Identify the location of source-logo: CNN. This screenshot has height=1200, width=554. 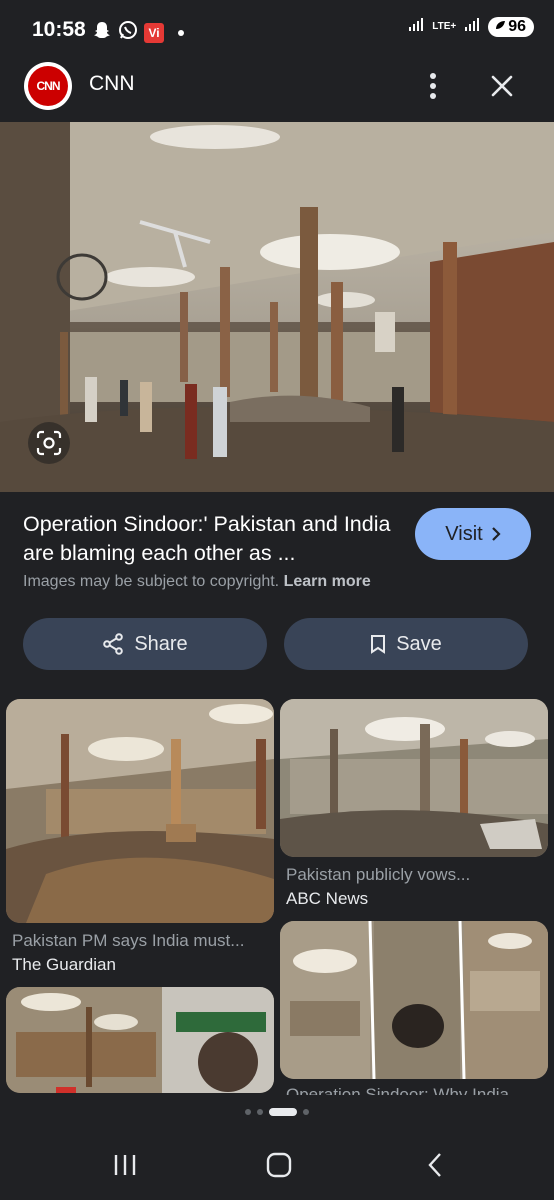
(48, 86).